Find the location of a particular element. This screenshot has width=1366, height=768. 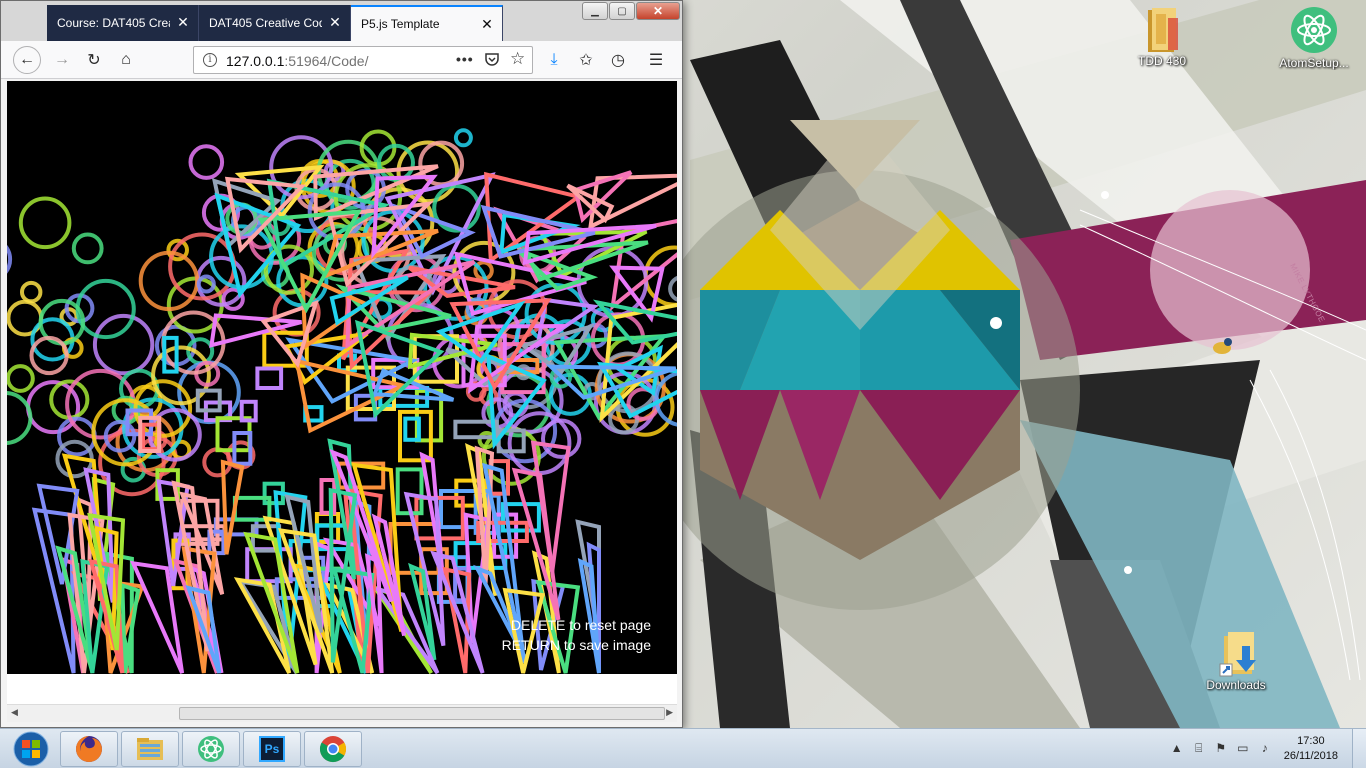

photoshop-icon: Ps is located at coordinates (272, 749).